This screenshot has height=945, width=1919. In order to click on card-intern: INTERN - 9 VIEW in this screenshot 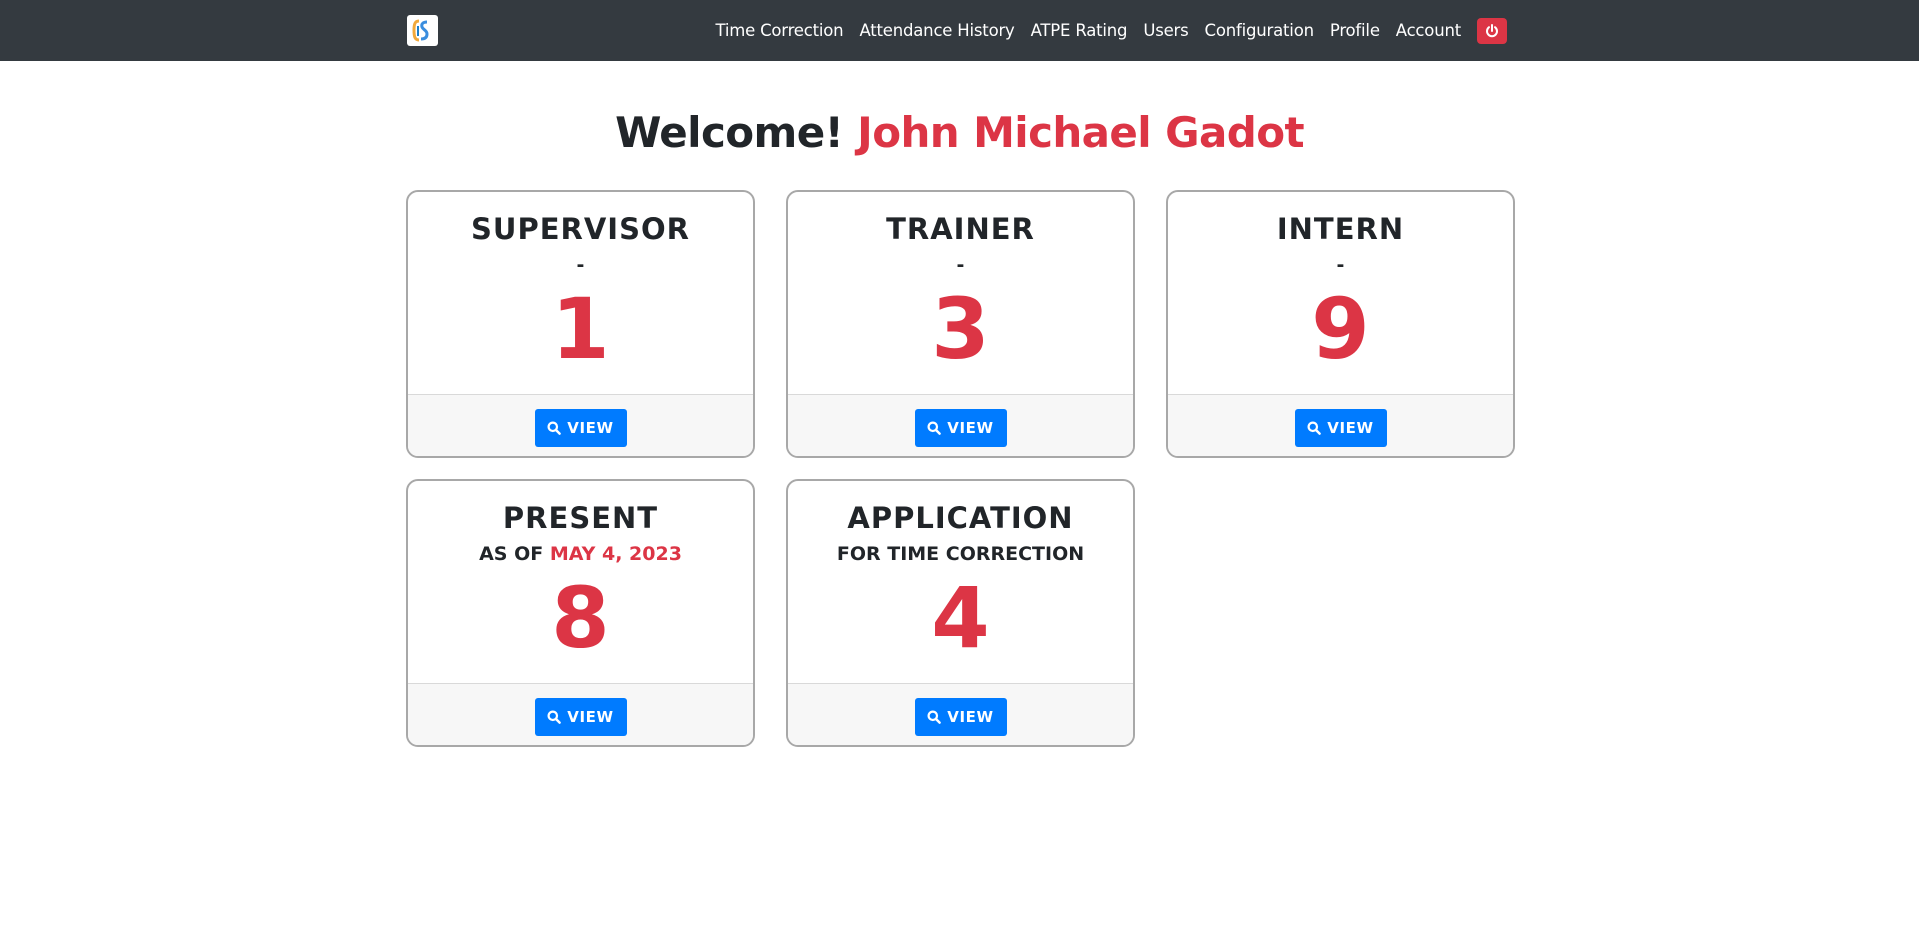, I will do `click(1340, 324)`.